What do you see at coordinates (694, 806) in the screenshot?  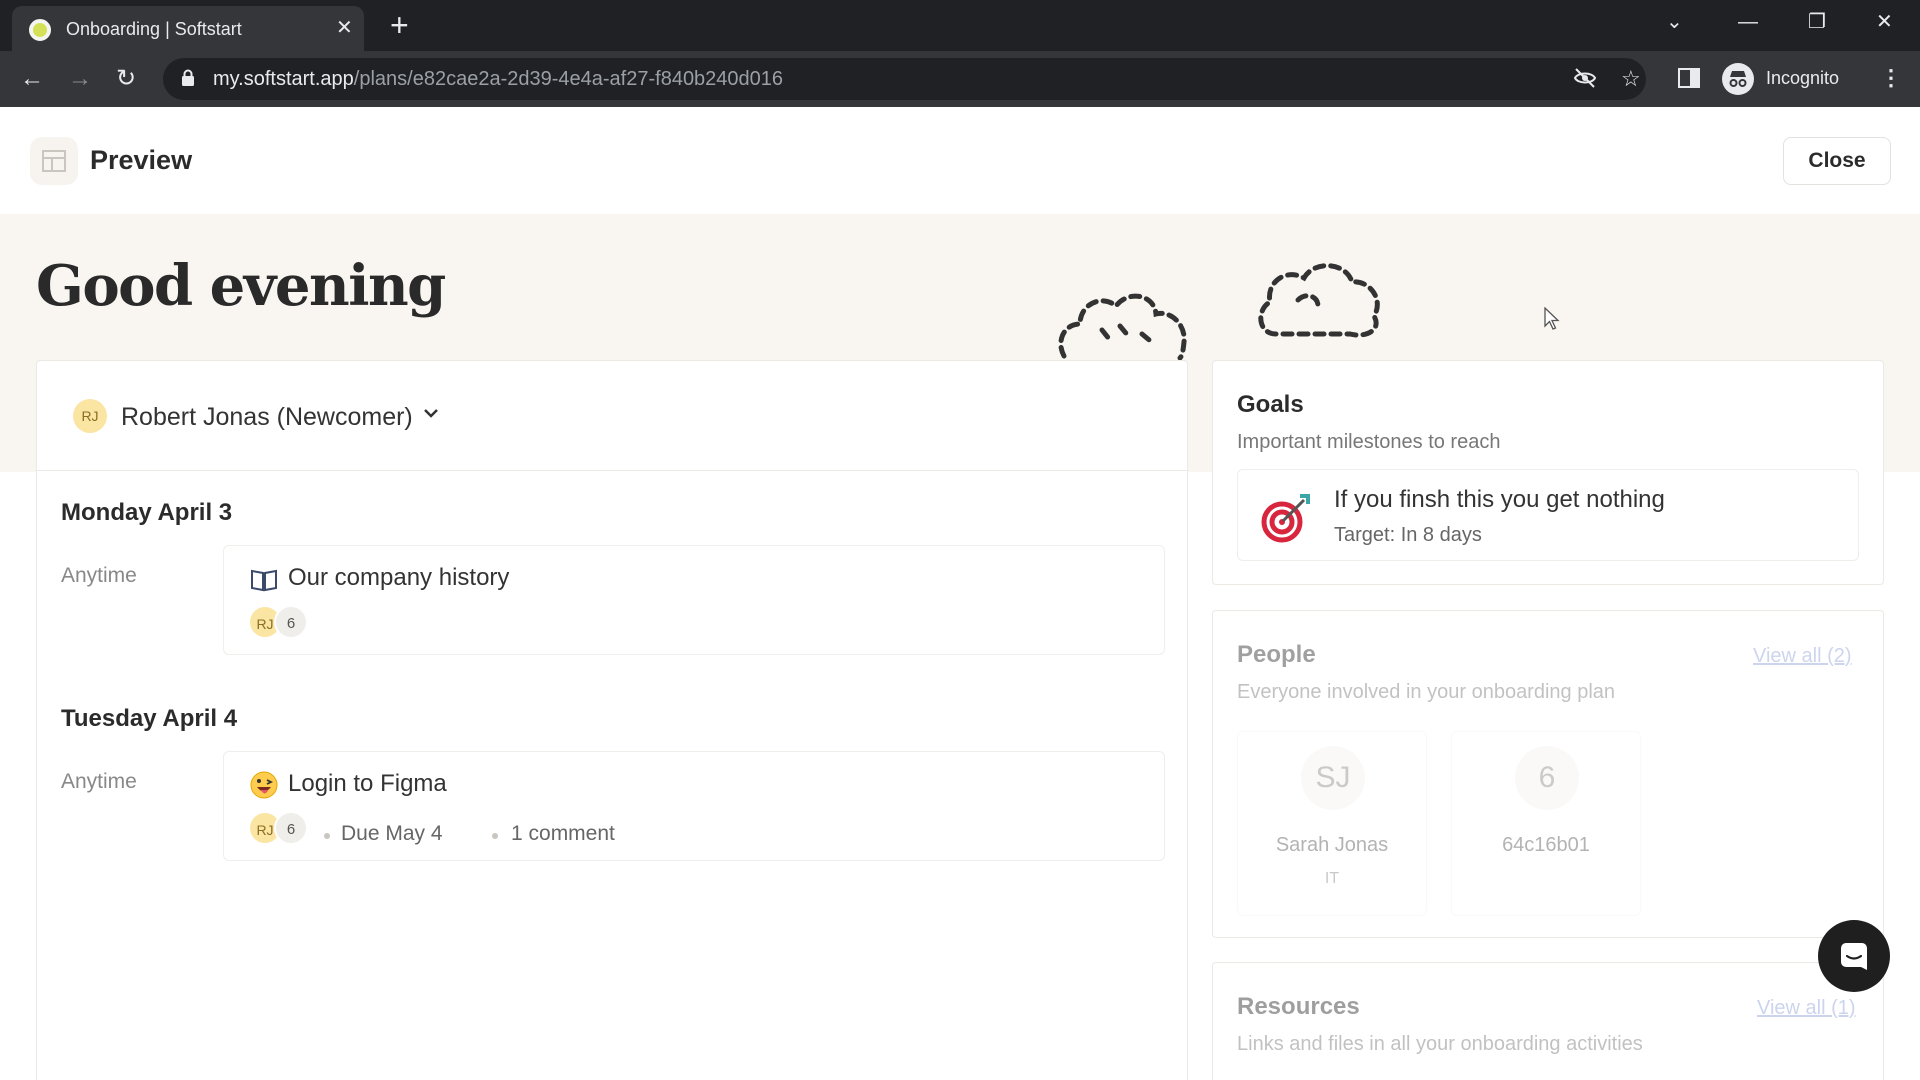 I see `task-card: Login to Figma RJ 6 Due May 4 1 comment` at bounding box center [694, 806].